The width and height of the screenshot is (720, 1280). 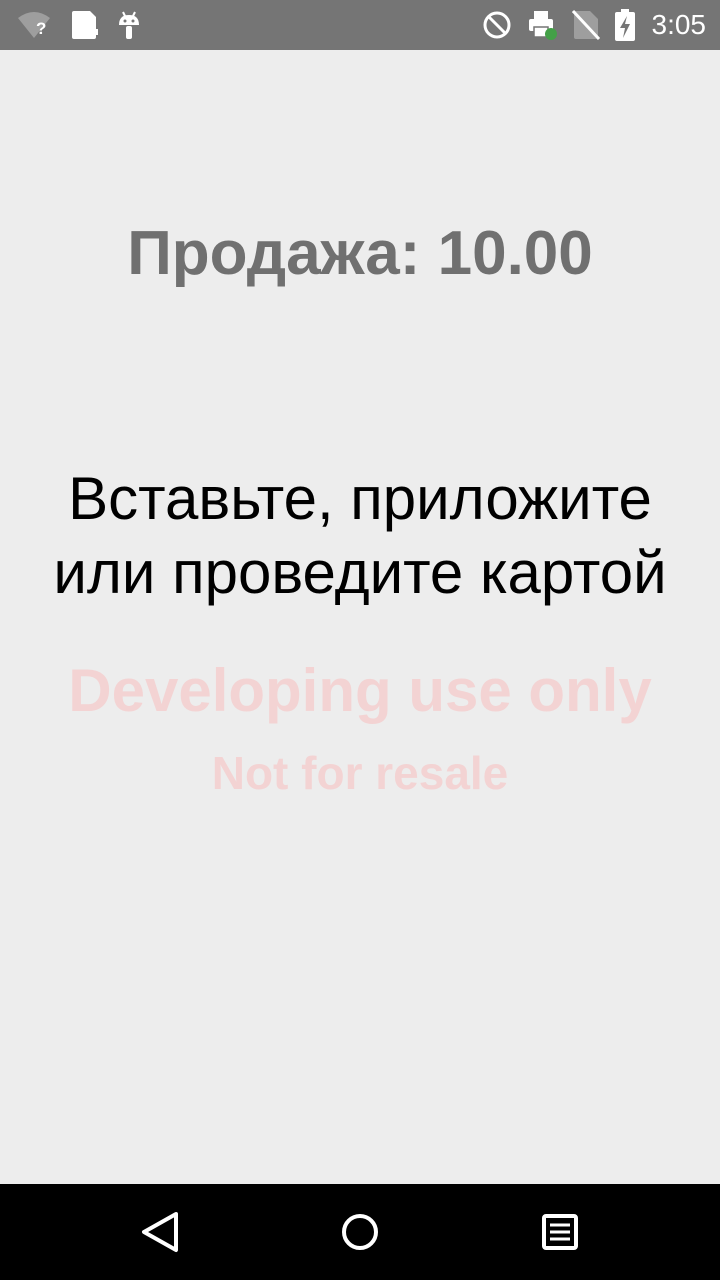 What do you see at coordinates (360, 572) in the screenshot?
I see `card-prompt-line-2: или проведите картой` at bounding box center [360, 572].